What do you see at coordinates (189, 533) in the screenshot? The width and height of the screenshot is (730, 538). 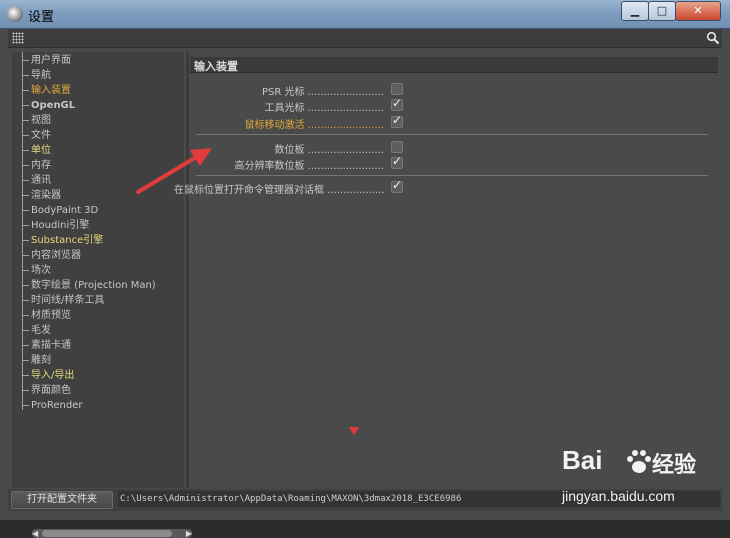 I see `scroll-right-icon: ▶` at bounding box center [189, 533].